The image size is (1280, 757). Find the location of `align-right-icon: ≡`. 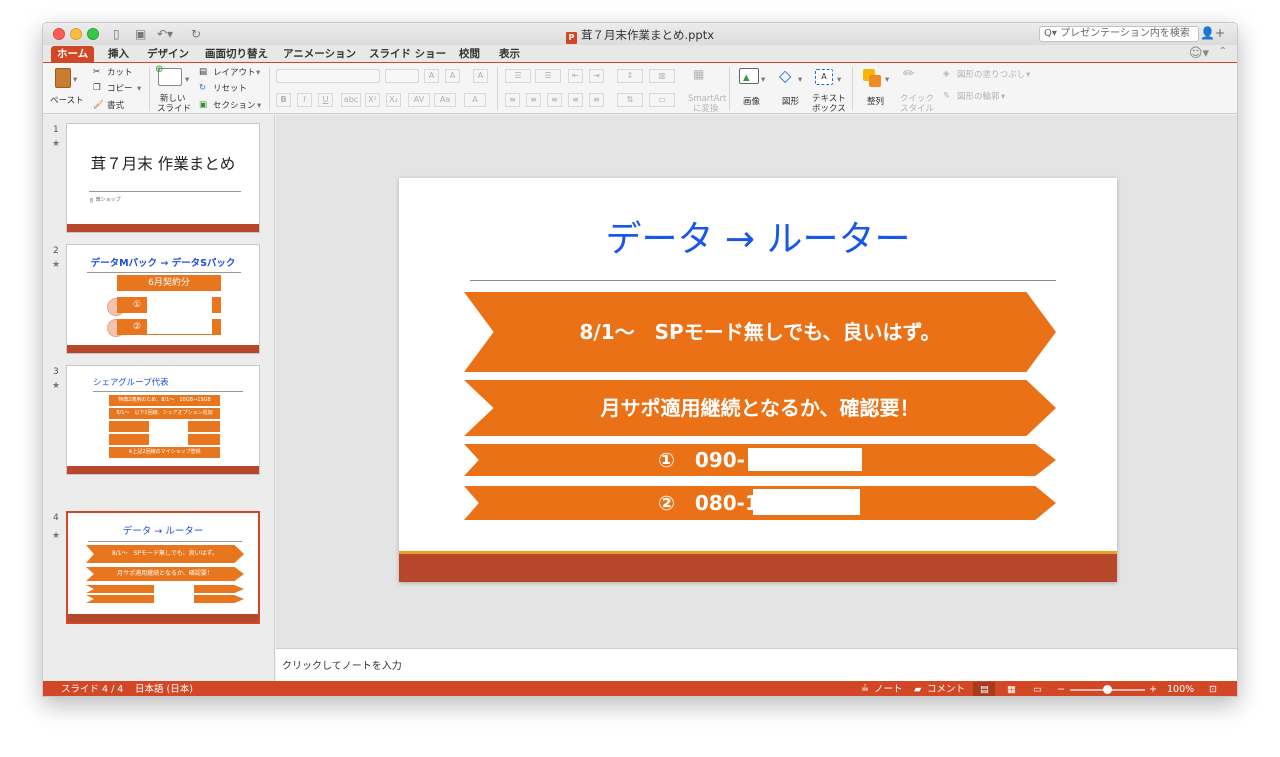

align-right-icon: ≡ is located at coordinates (554, 100).